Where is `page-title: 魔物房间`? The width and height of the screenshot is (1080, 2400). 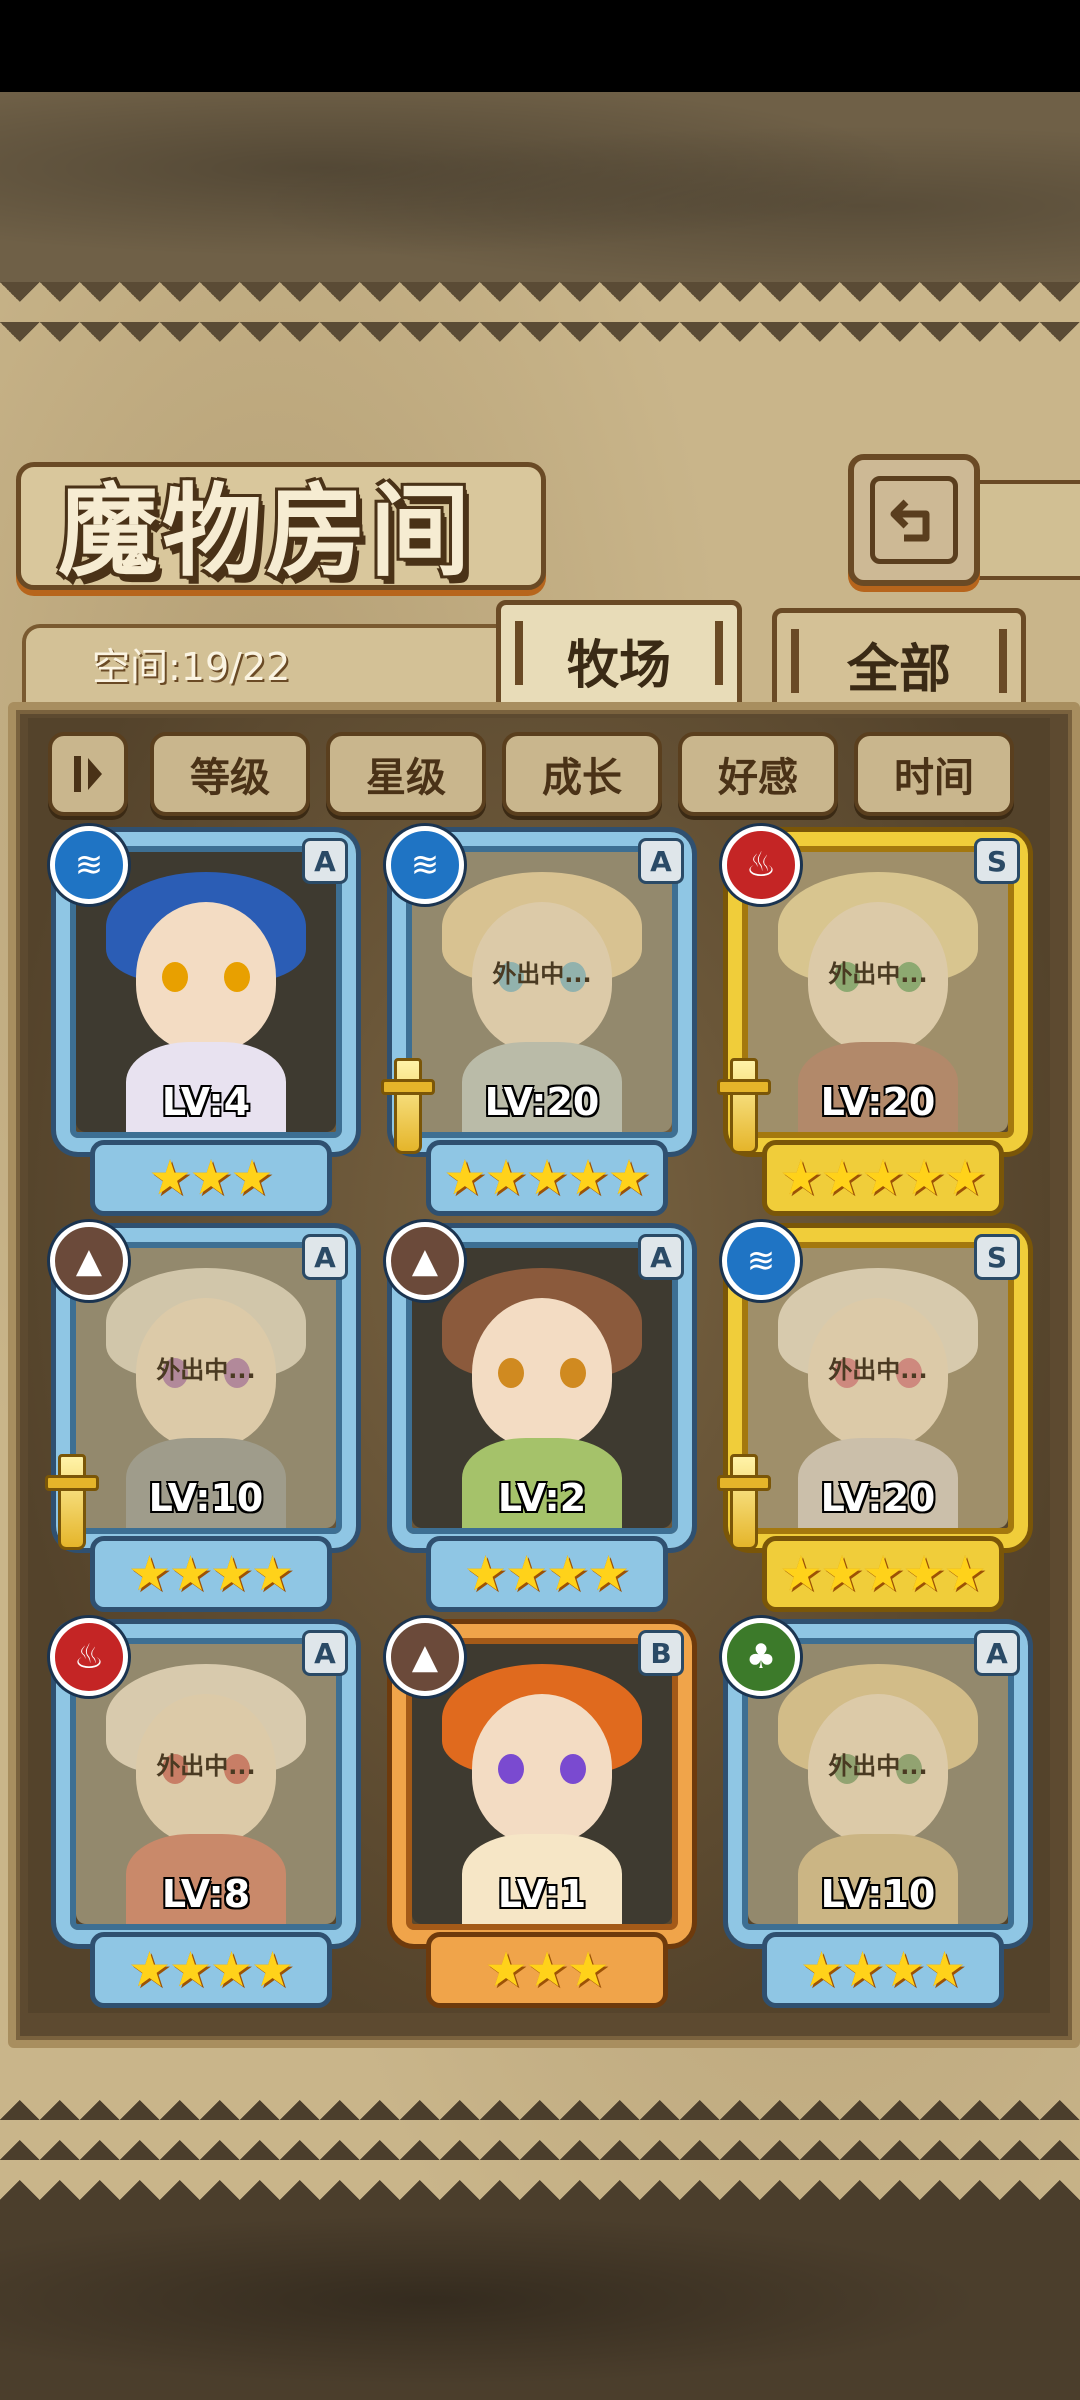
page-title: 魔物房间 is located at coordinates (266, 531).